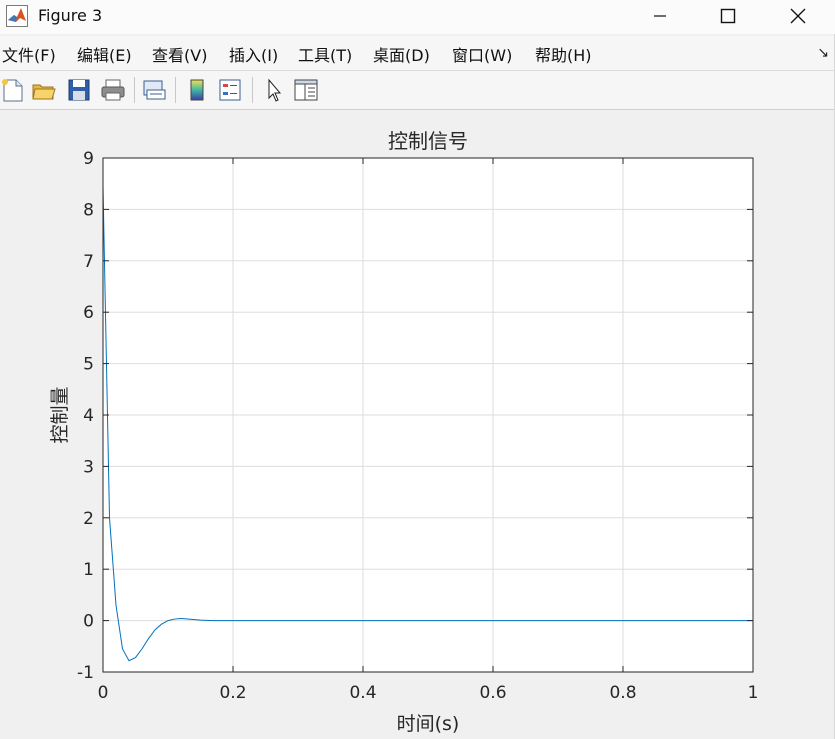 The image size is (835, 739). What do you see at coordinates (85, 673) in the screenshot?
I see `y-tick-label: -1` at bounding box center [85, 673].